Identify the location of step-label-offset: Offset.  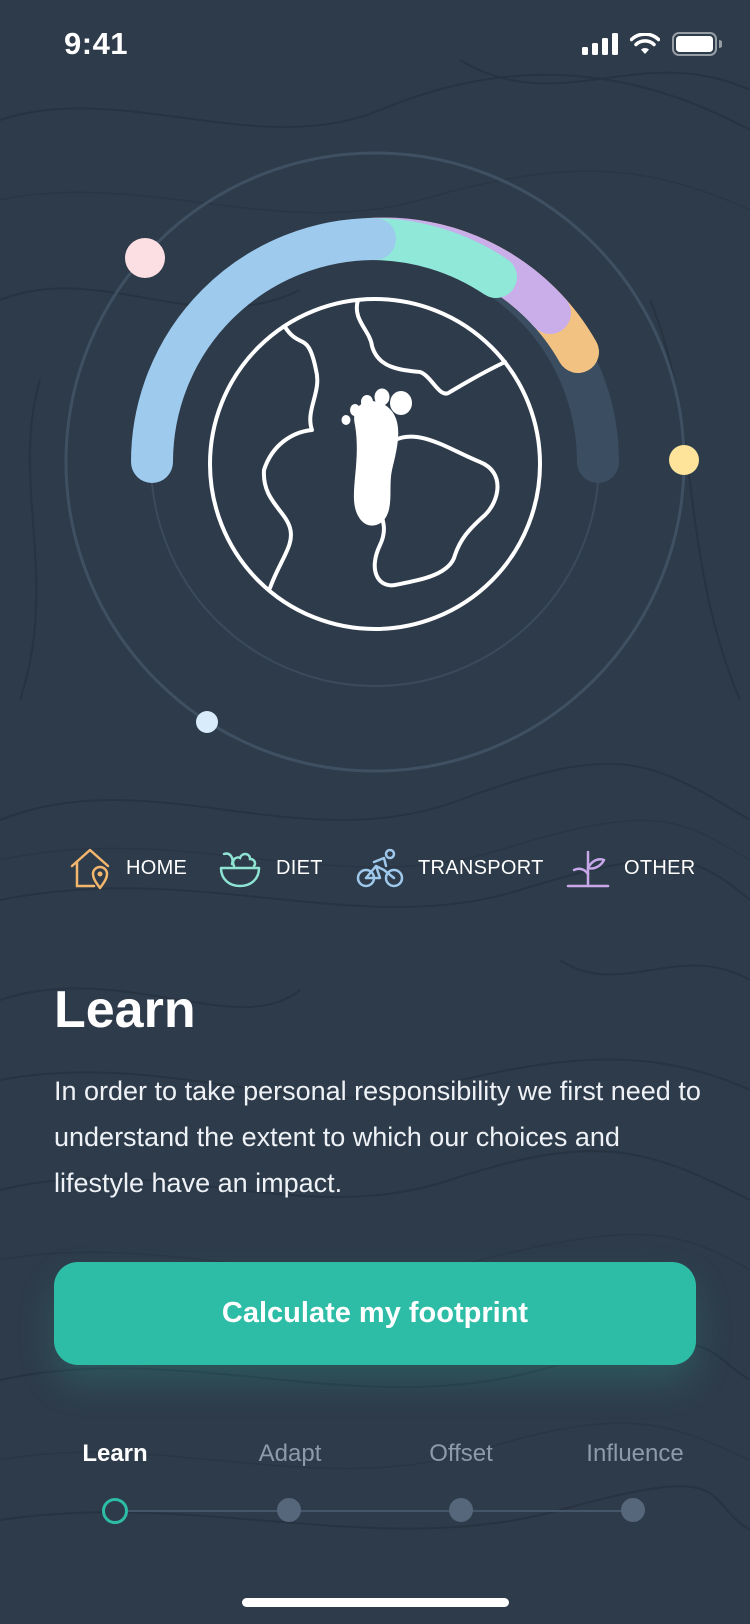
(461, 1454).